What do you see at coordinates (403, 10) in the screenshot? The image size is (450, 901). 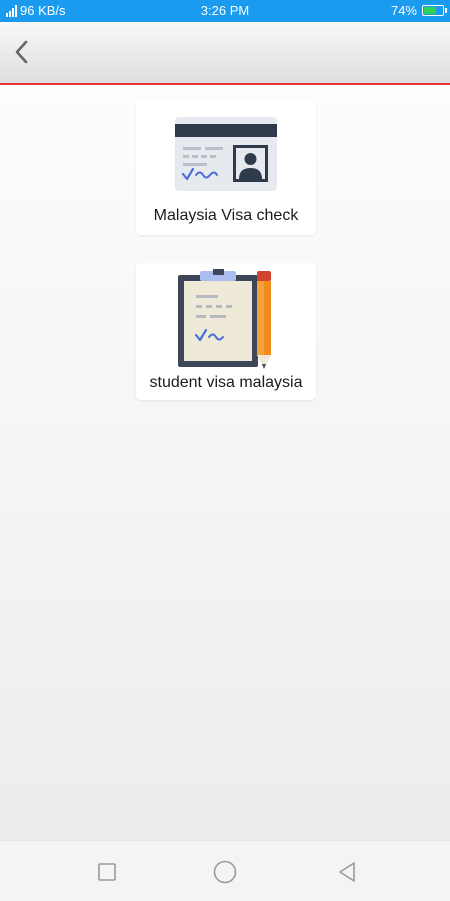 I see `battery-percentage: 74%` at bounding box center [403, 10].